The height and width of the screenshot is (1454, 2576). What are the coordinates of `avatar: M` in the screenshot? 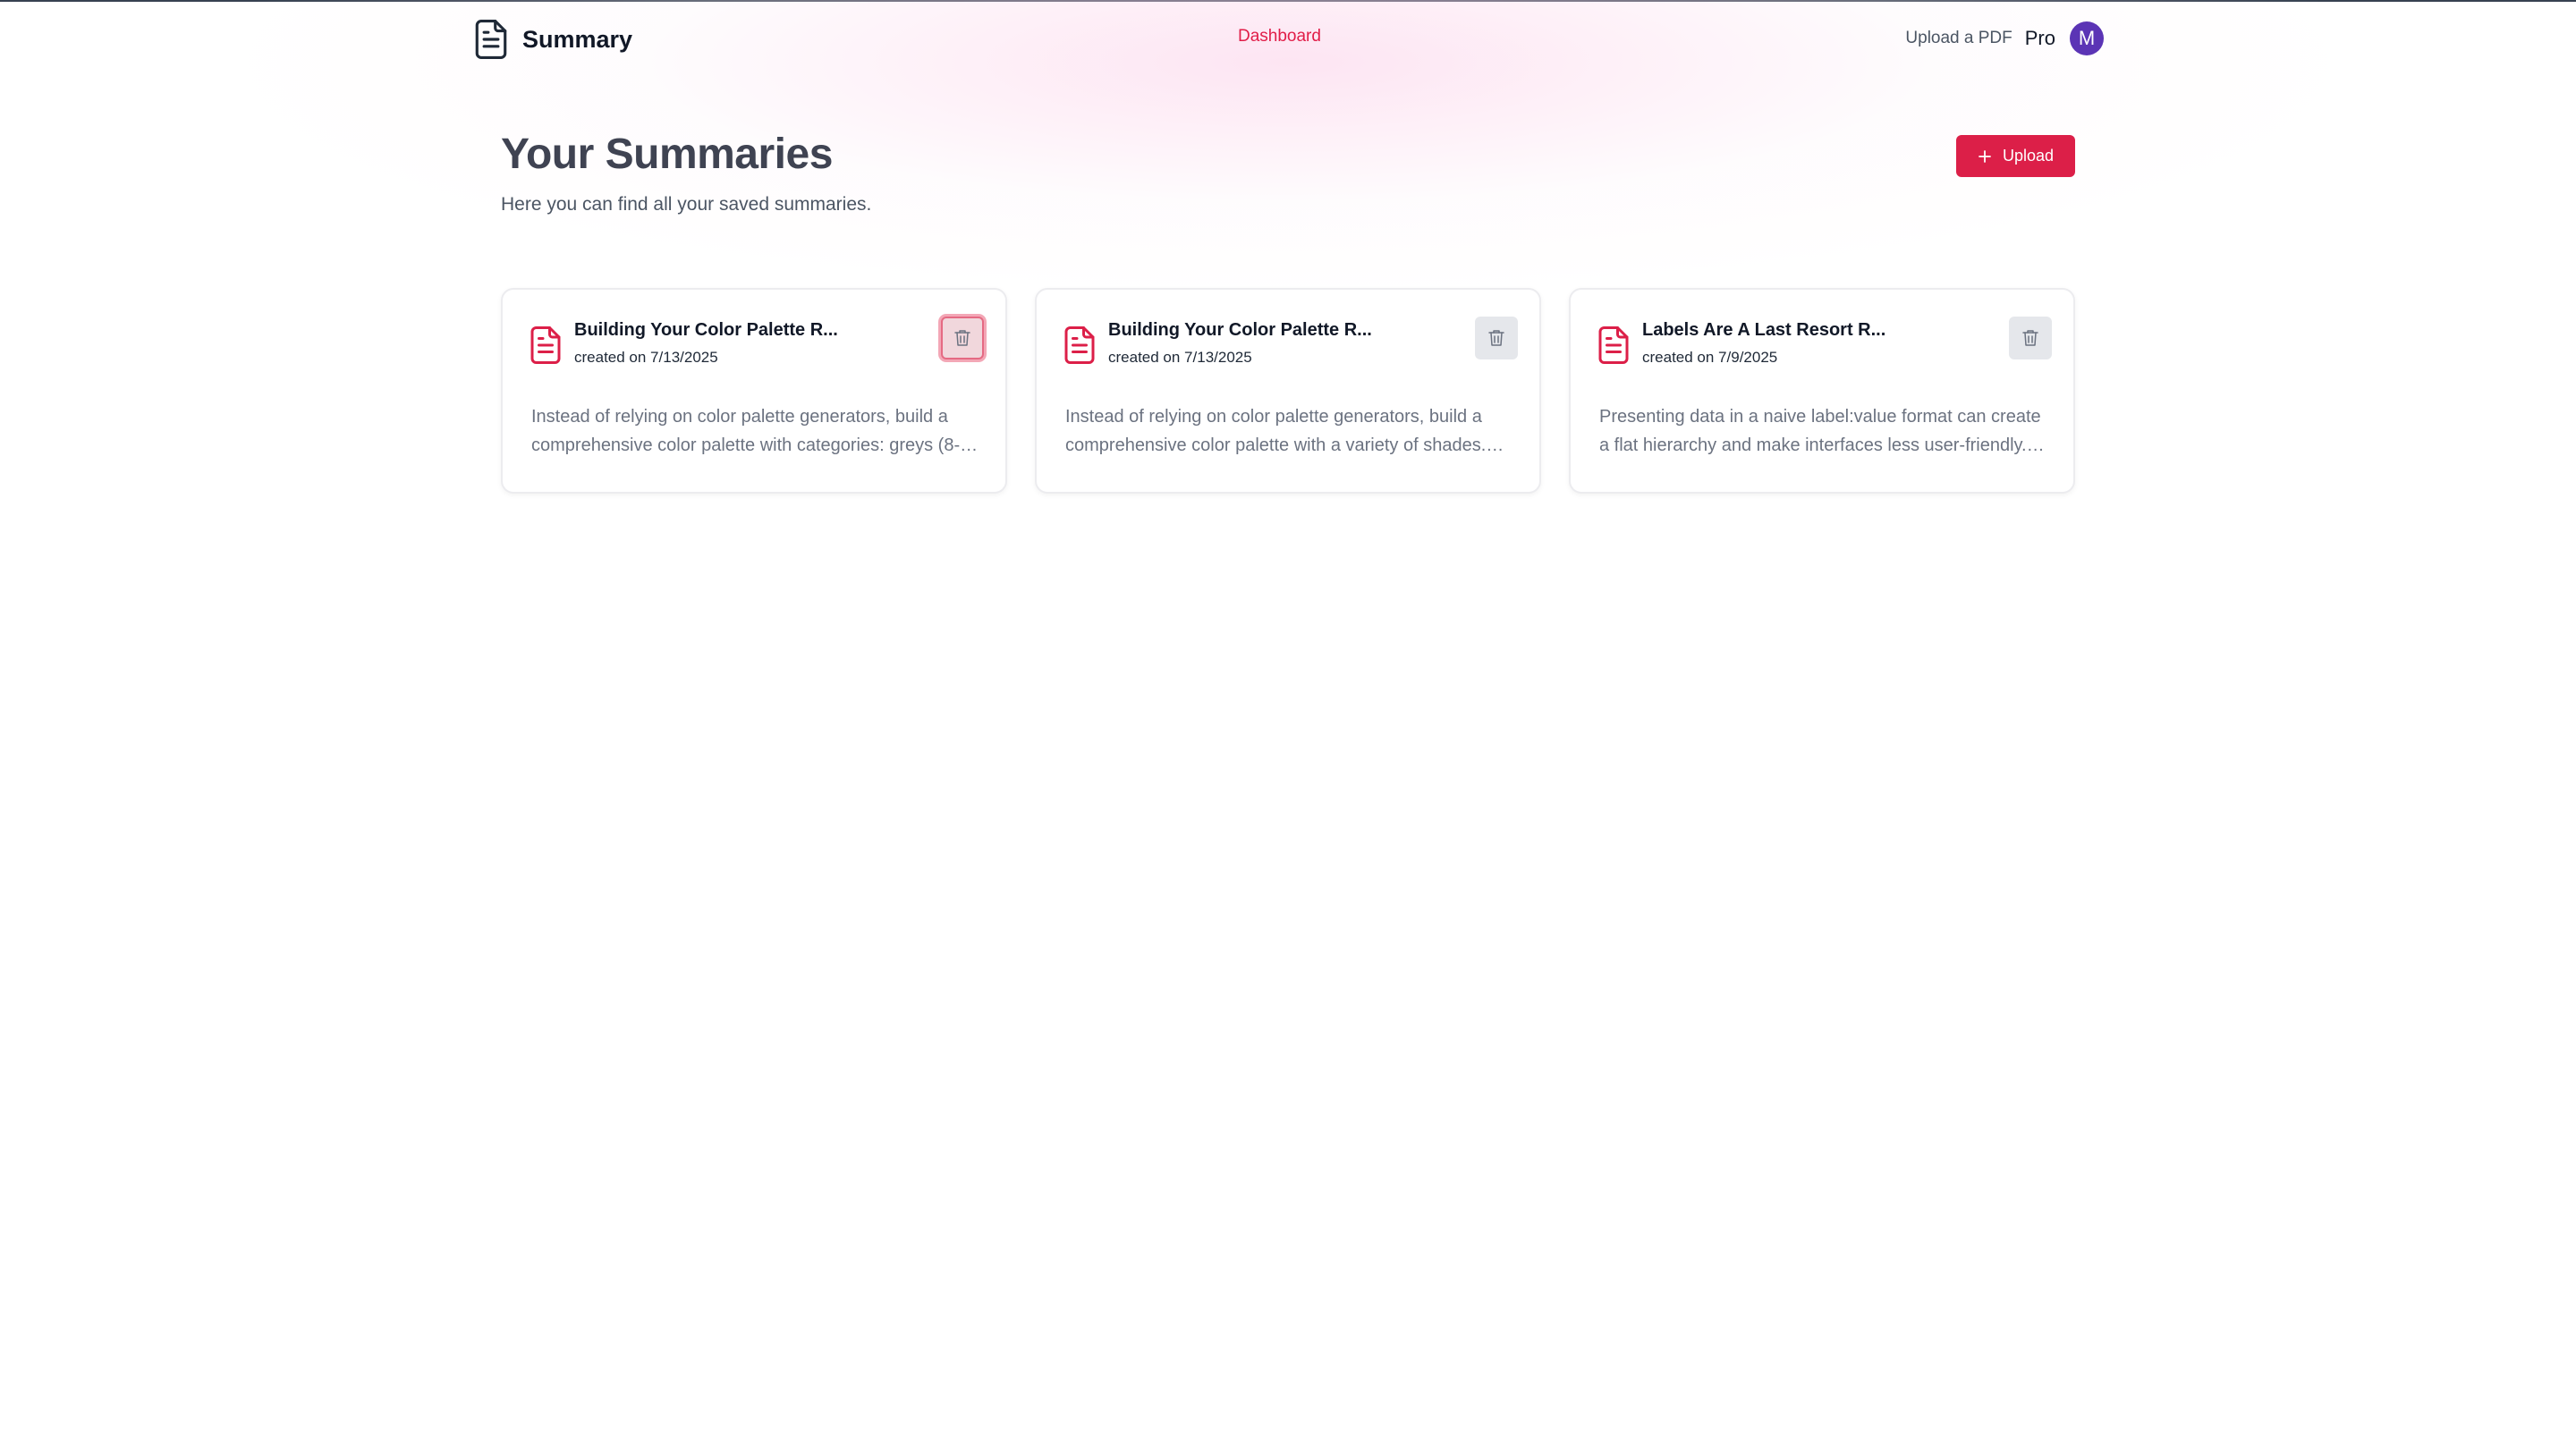 It's located at (2087, 38).